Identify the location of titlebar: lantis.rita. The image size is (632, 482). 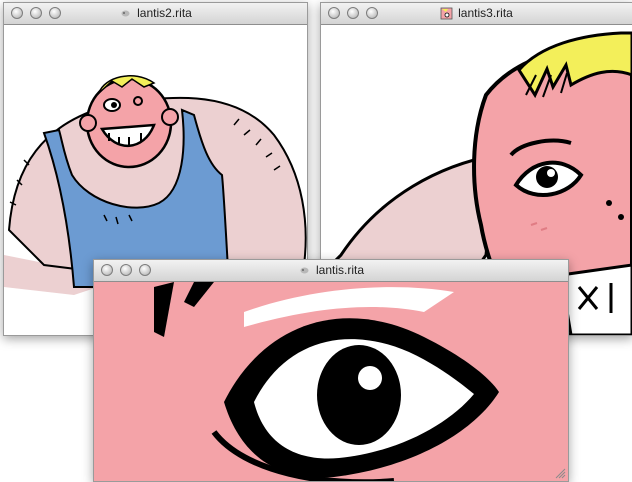
(331, 271).